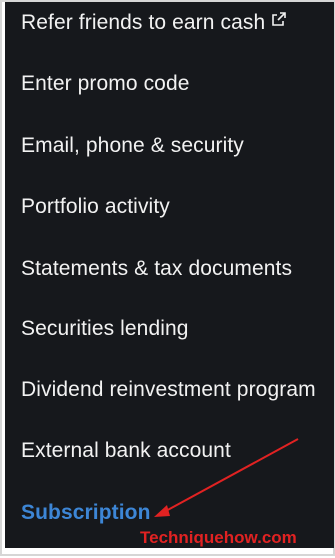 This screenshot has height=558, width=335. I want to click on menu-item-securities-lending: Securities lending, so click(105, 329).